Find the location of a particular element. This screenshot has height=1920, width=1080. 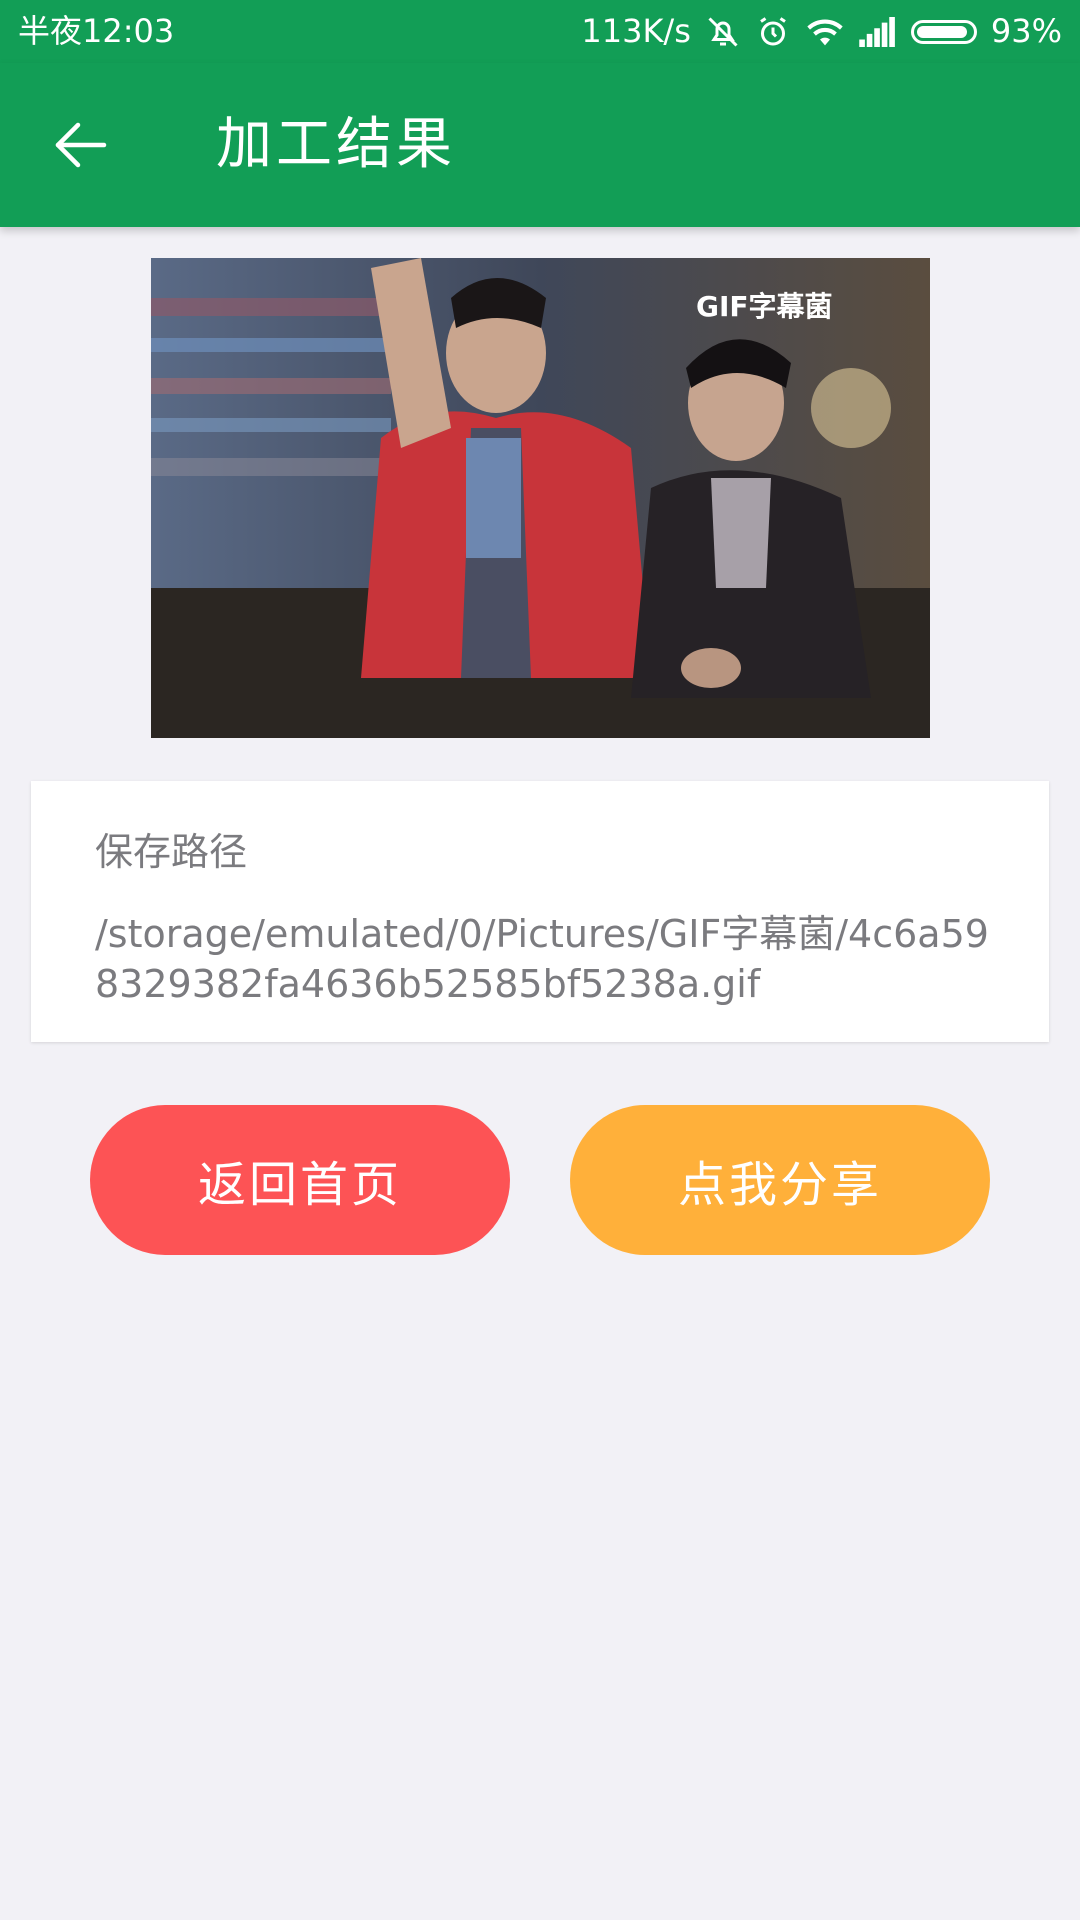

status-time: 半夜12:03 is located at coordinates (96, 31).